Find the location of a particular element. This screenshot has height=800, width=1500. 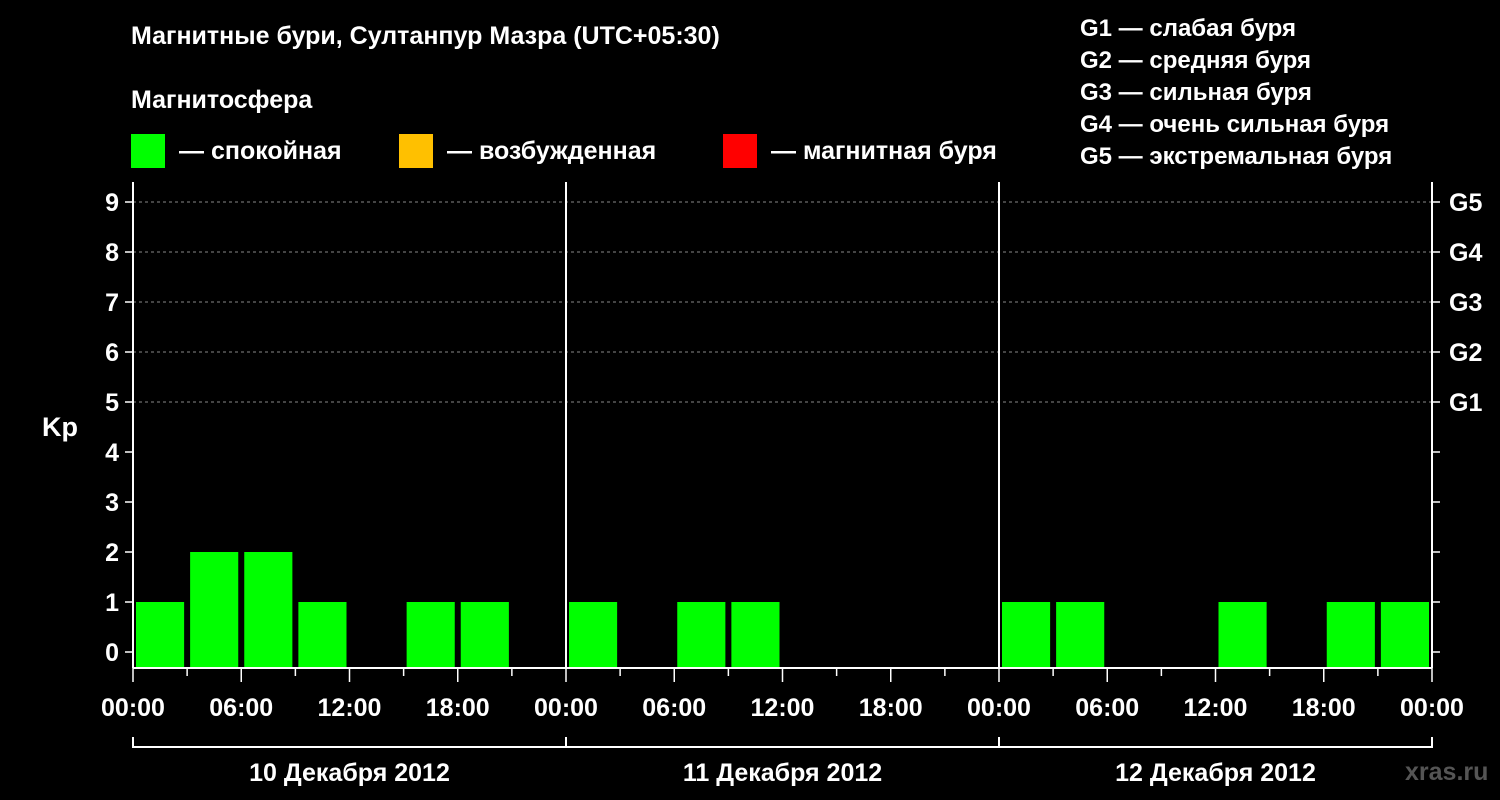

y-tick-label: 8 is located at coordinates (112, 253).